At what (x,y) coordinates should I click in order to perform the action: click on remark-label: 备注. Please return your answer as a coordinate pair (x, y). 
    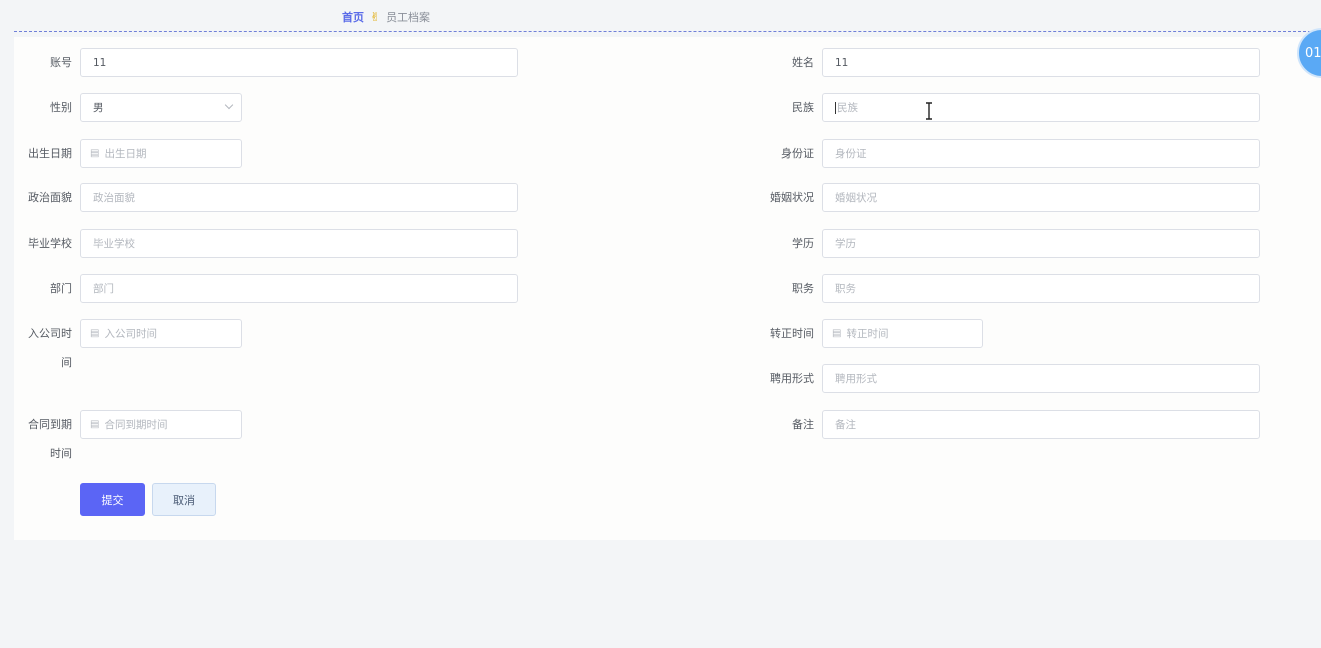
    Looking at the image, I should click on (803, 424).